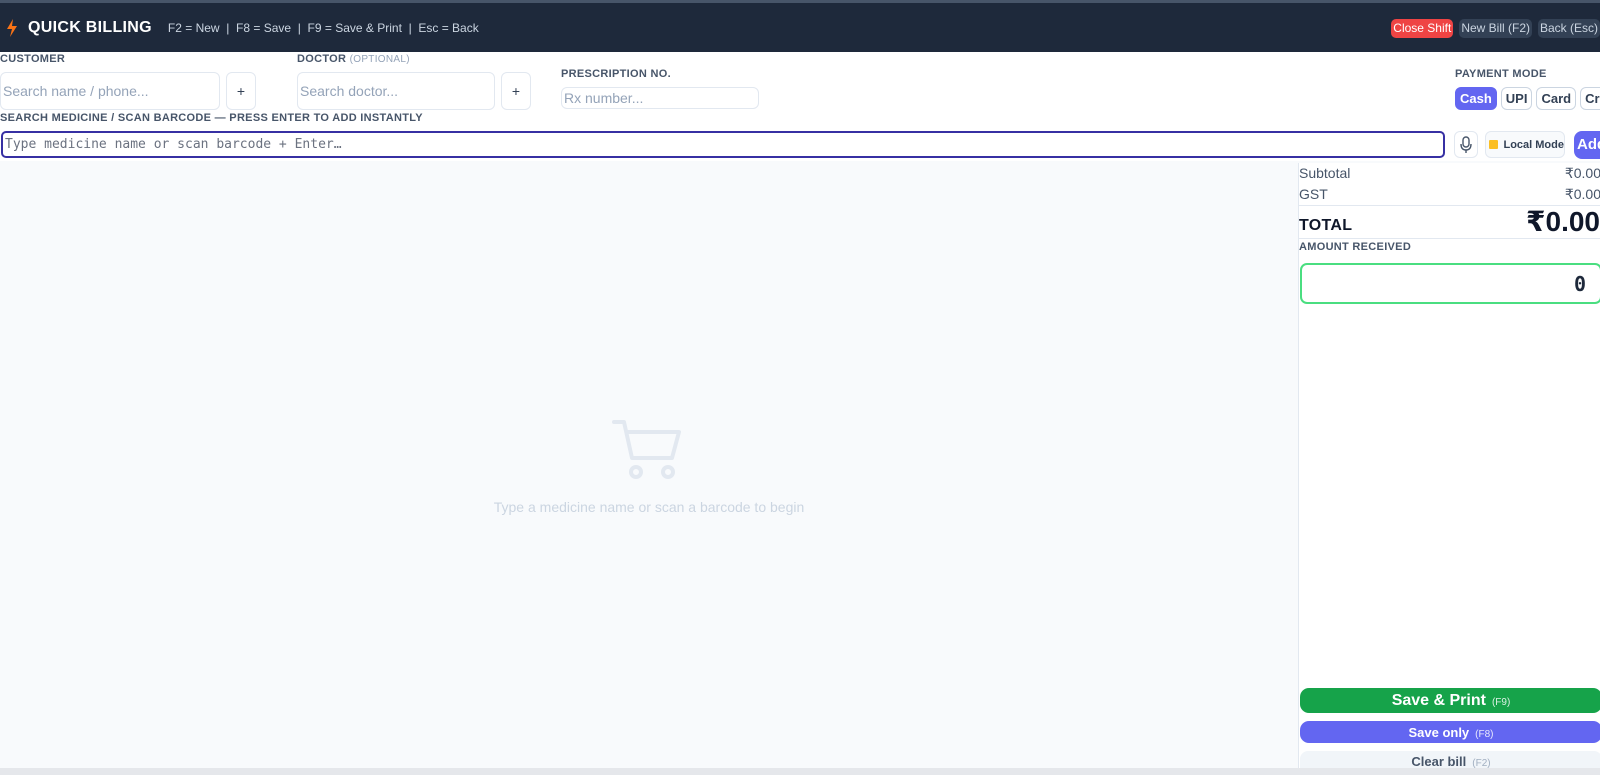 The width and height of the screenshot is (1600, 775). I want to click on save-and-print-button: Save & Print (F9), so click(1450, 700).